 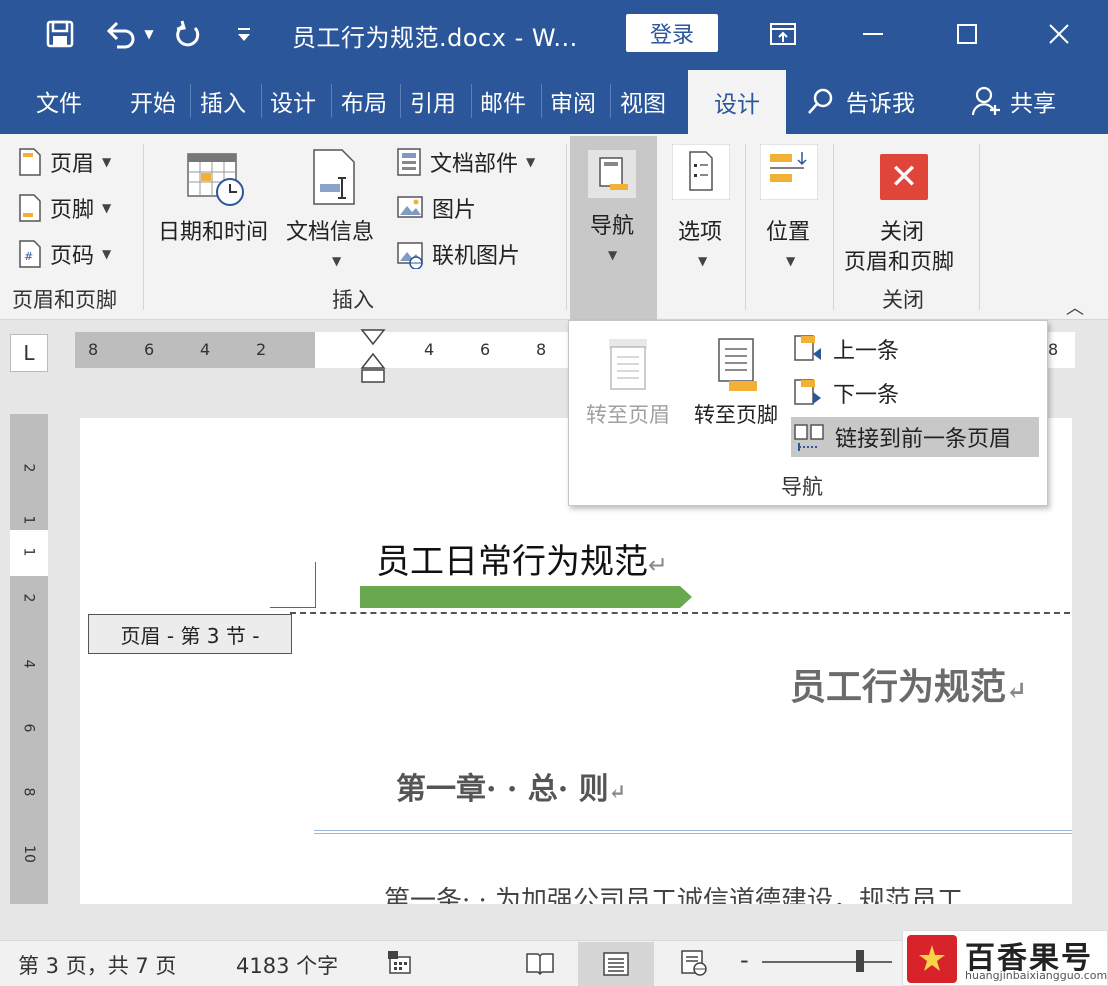 I want to click on zoom-slider-thumb, so click(x=860, y=961).